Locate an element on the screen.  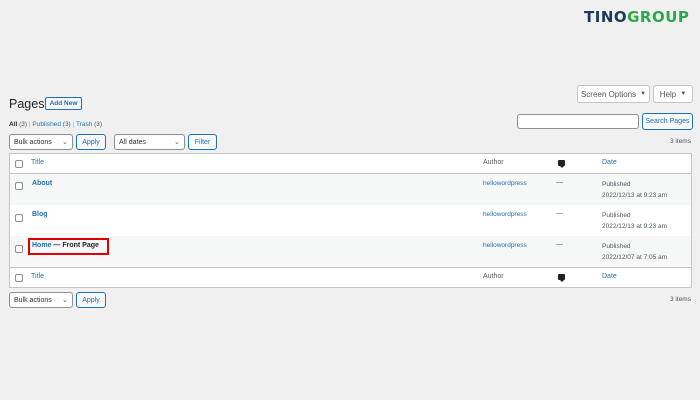
brand-logo: TINOGROUP is located at coordinates (636, 17).